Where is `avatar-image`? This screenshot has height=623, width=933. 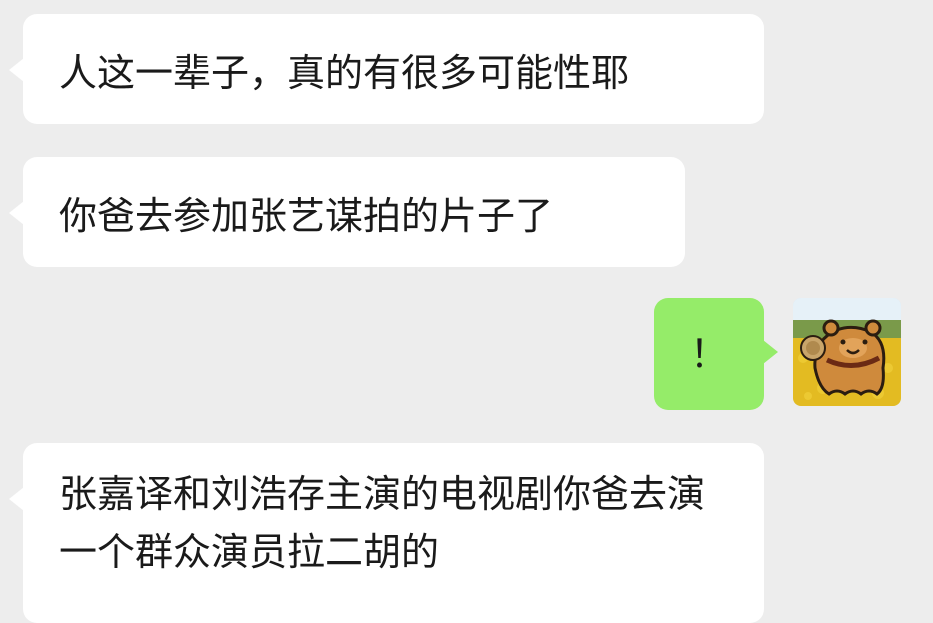 avatar-image is located at coordinates (847, 352).